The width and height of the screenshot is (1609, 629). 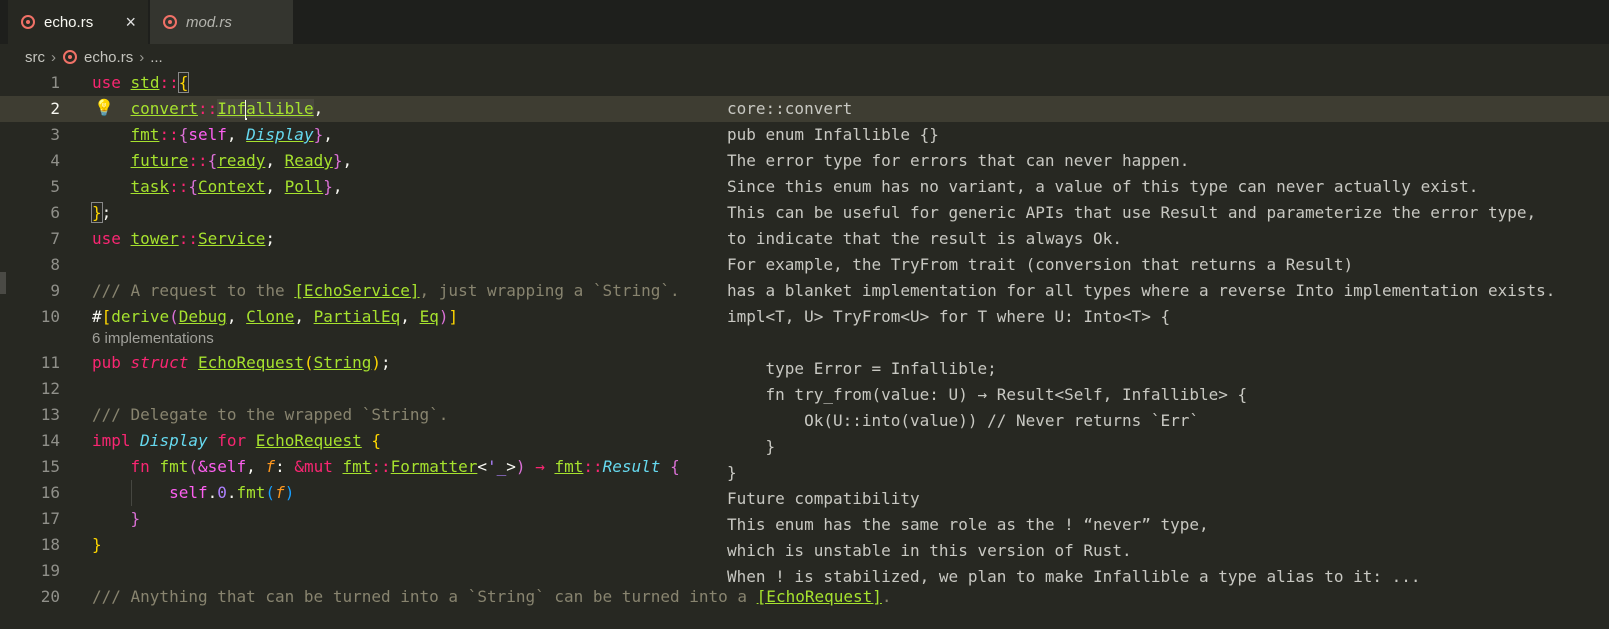 What do you see at coordinates (55, 134) in the screenshot?
I see `line-number: 3` at bounding box center [55, 134].